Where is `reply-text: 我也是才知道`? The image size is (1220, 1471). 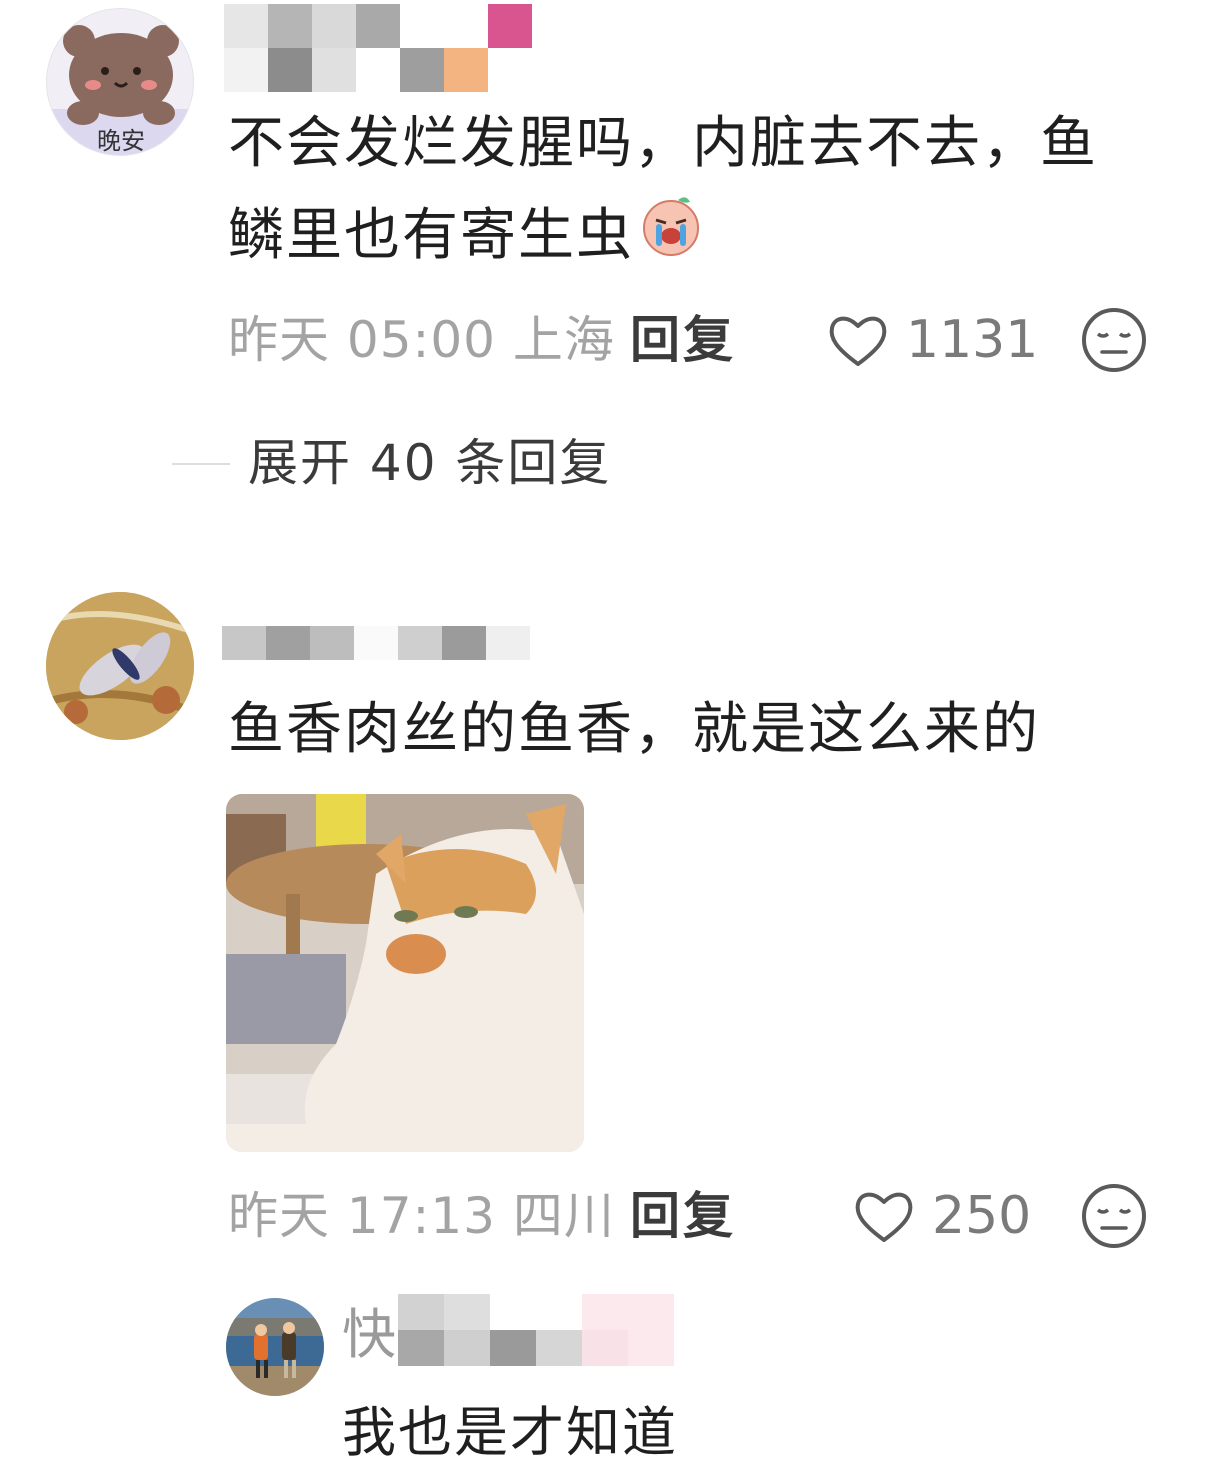
reply-text: 我也是才知道 is located at coordinates (510, 1432).